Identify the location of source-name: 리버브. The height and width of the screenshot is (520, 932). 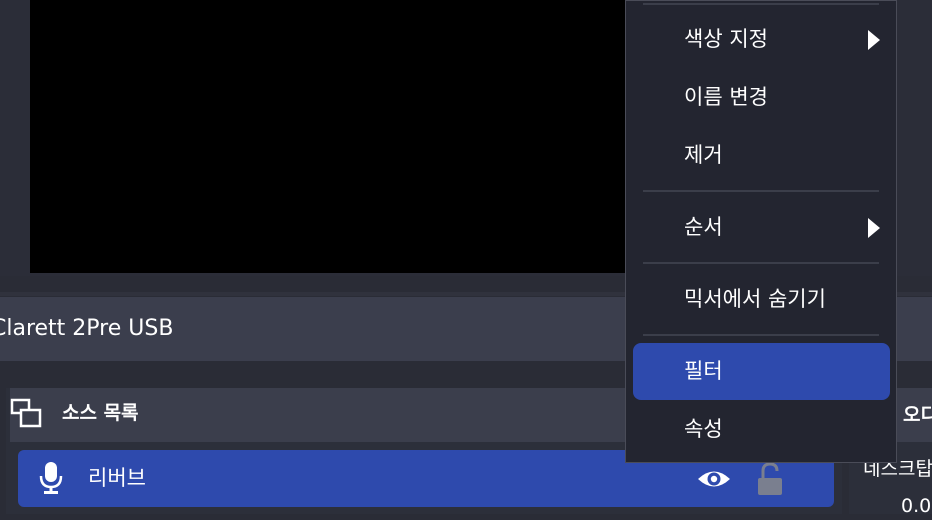
(117, 478).